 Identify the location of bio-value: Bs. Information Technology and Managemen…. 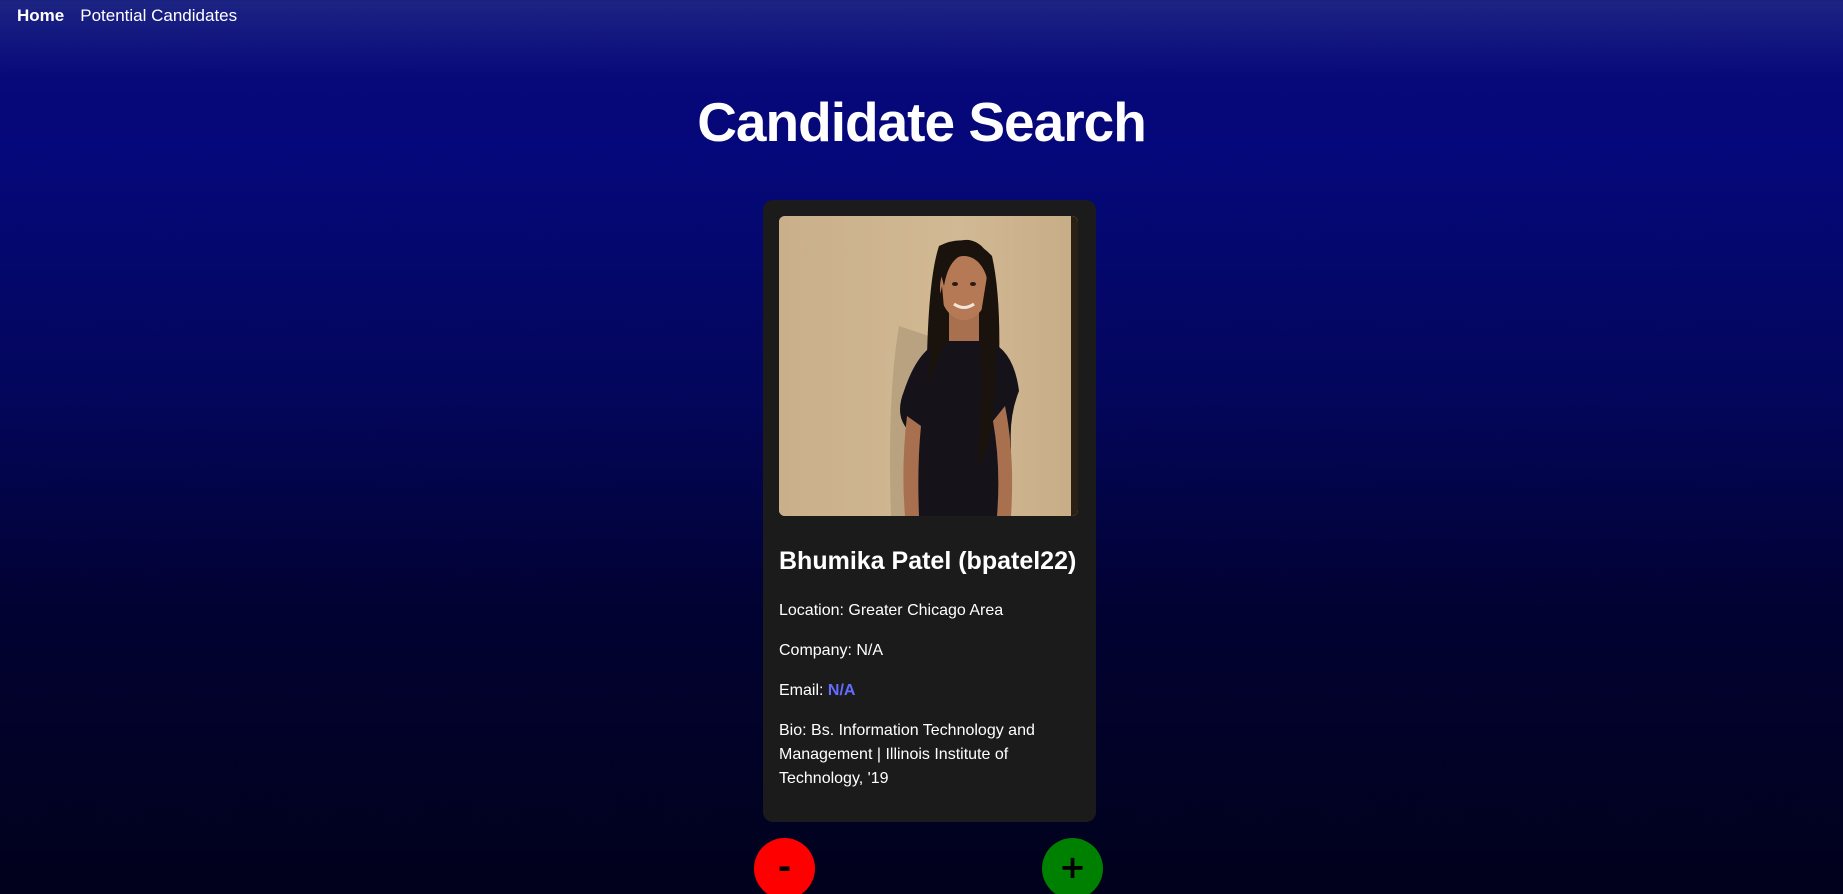
(907, 754).